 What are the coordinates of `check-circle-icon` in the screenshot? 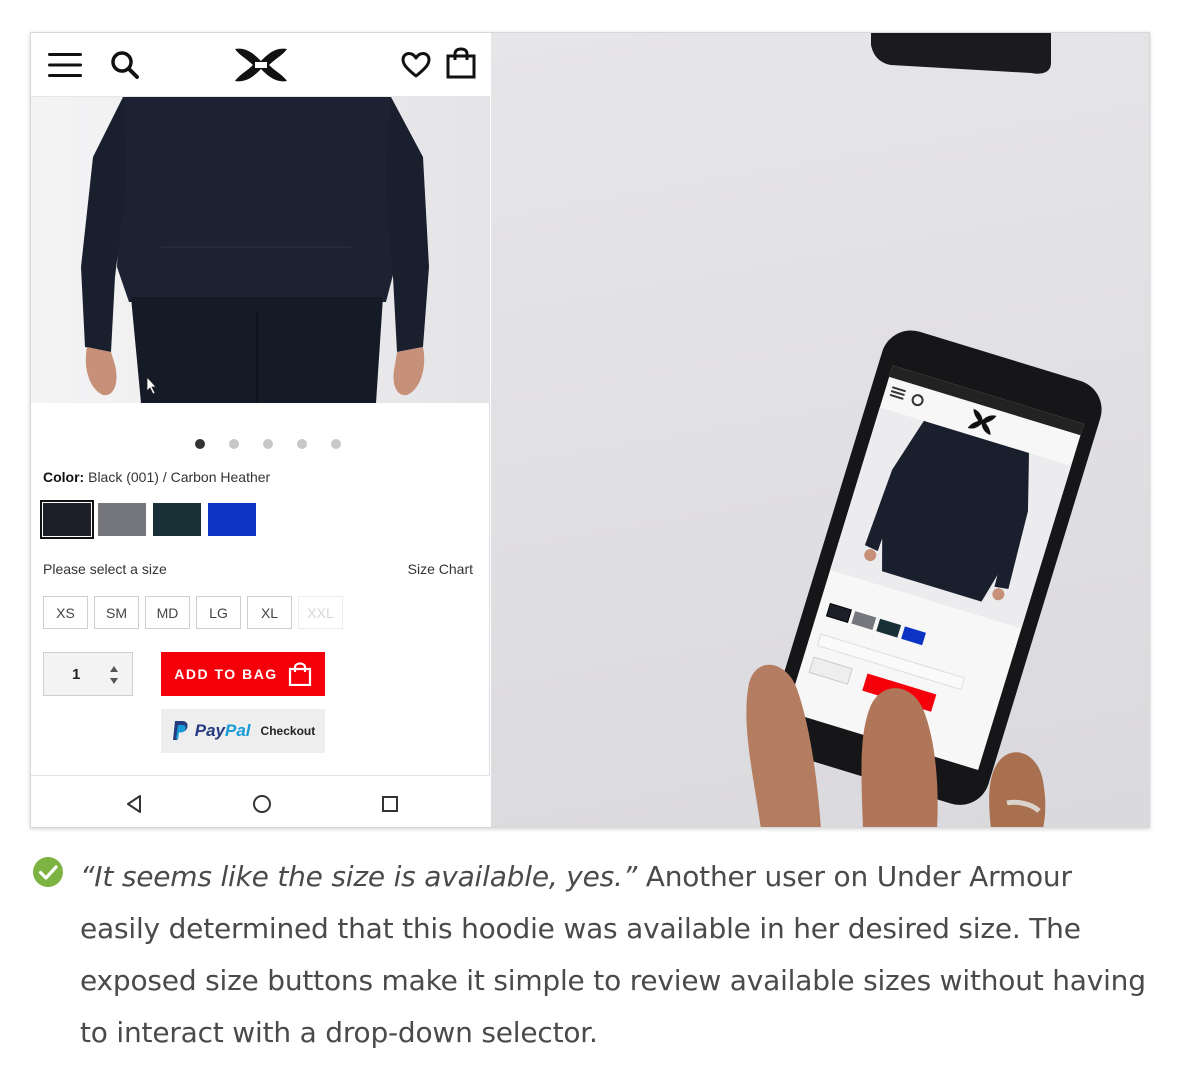 It's located at (48, 872).